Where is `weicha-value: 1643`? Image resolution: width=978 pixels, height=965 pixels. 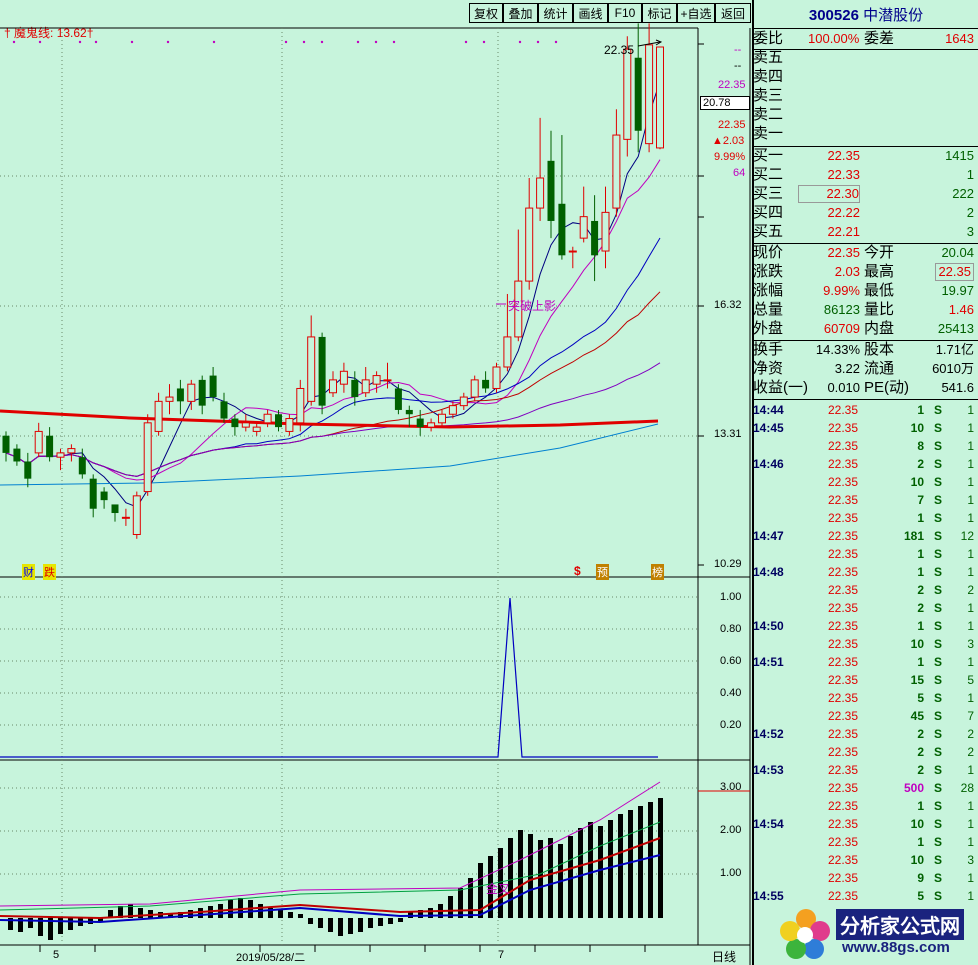
weicha-value: 1643 is located at coordinates (959, 38).